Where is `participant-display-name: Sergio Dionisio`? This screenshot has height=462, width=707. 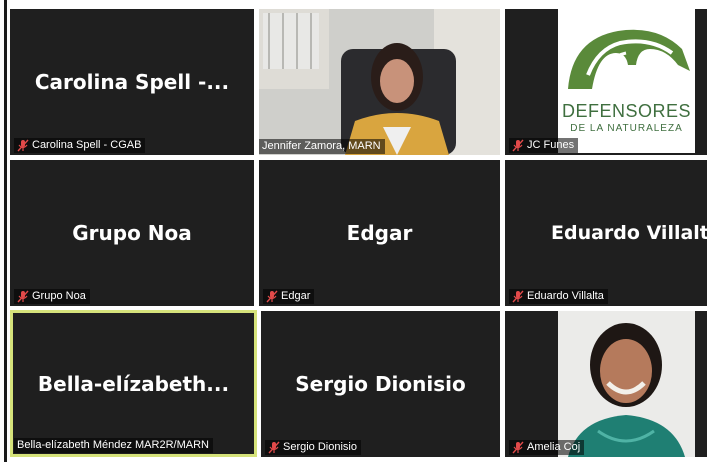
participant-display-name: Sergio Dionisio is located at coordinates (380, 384).